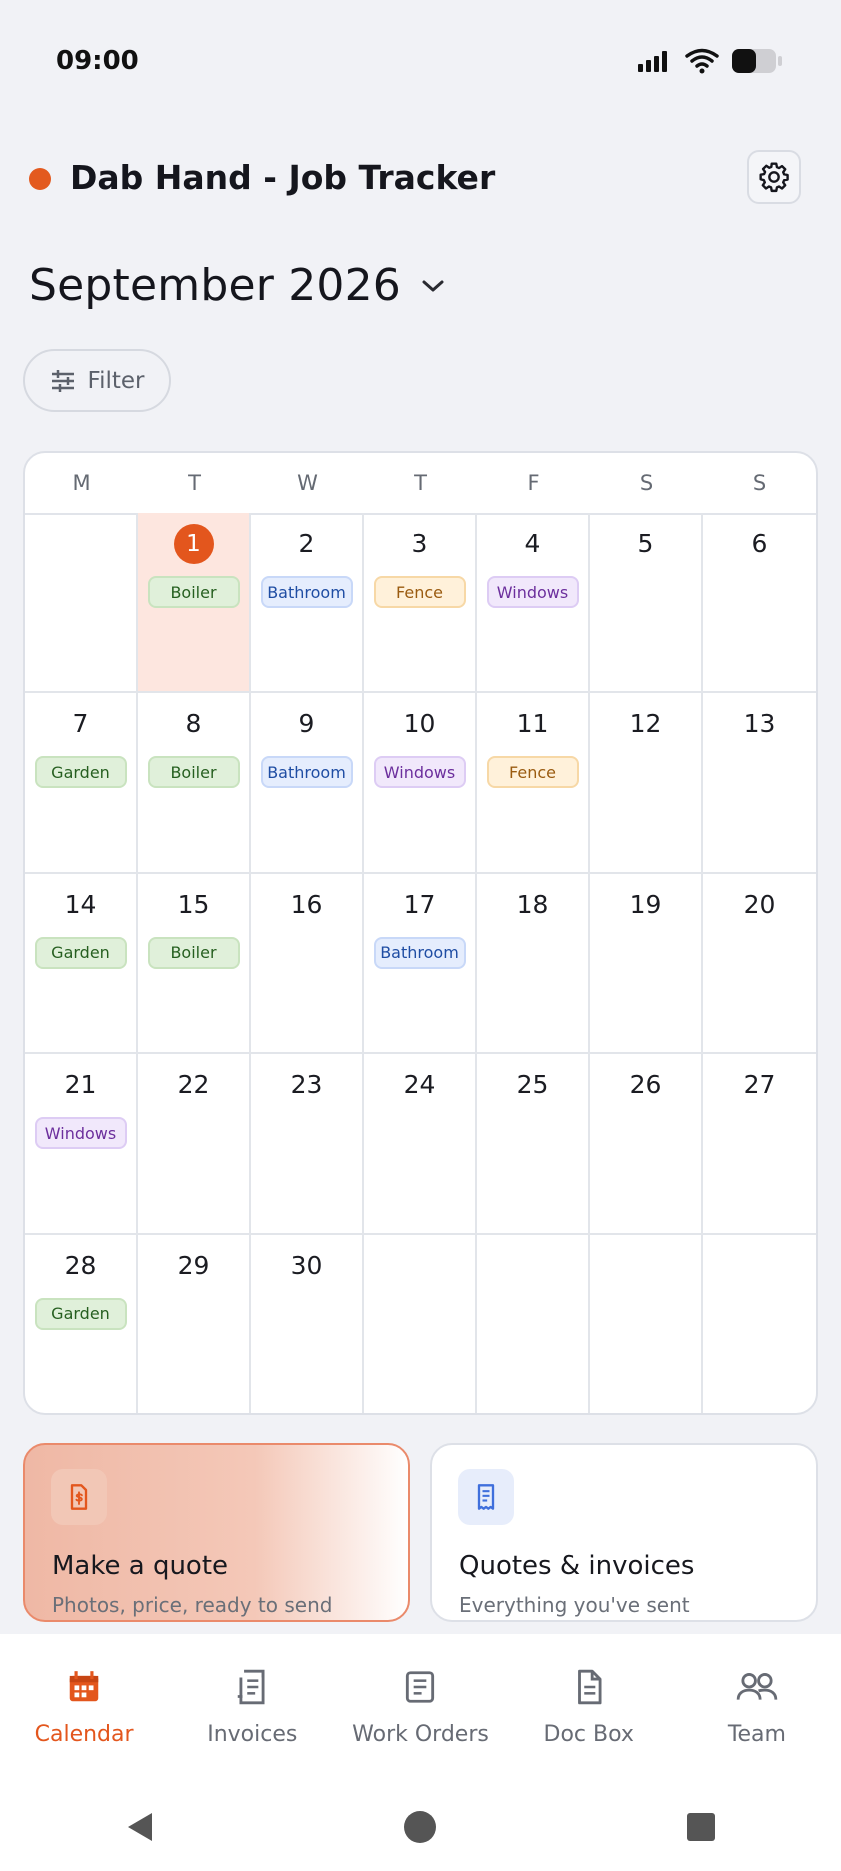 This screenshot has width=841, height=1871. I want to click on day-number: 6, so click(759, 543).